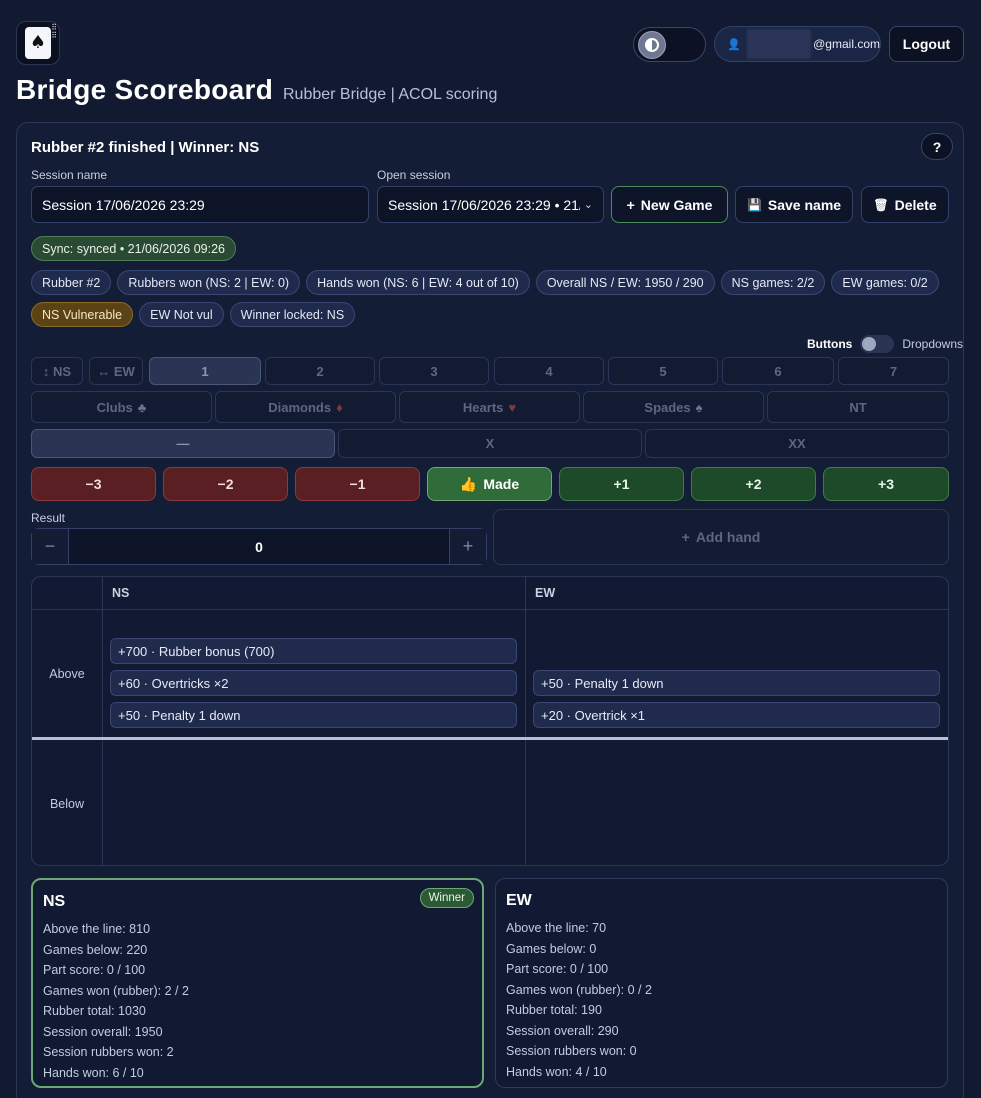 The width and height of the screenshot is (981, 1098). Describe the element at coordinates (94, 1011) in the screenshot. I see `summary-line: Rubber total: 1030` at that location.